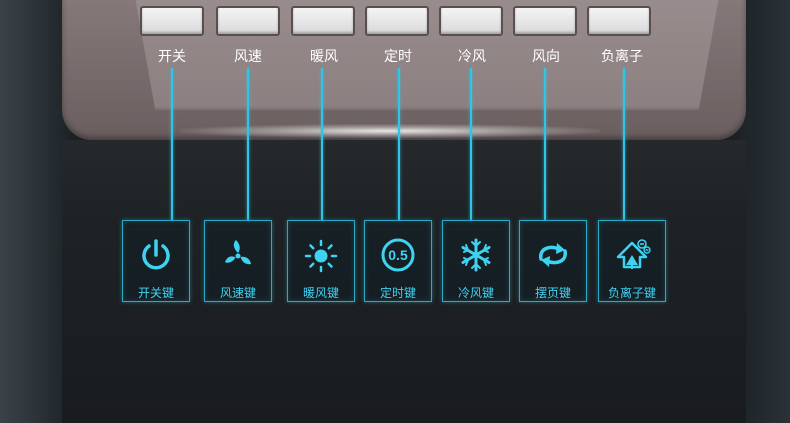  What do you see at coordinates (324, 57) in the screenshot?
I see `panel-label-warm: 暖风` at bounding box center [324, 57].